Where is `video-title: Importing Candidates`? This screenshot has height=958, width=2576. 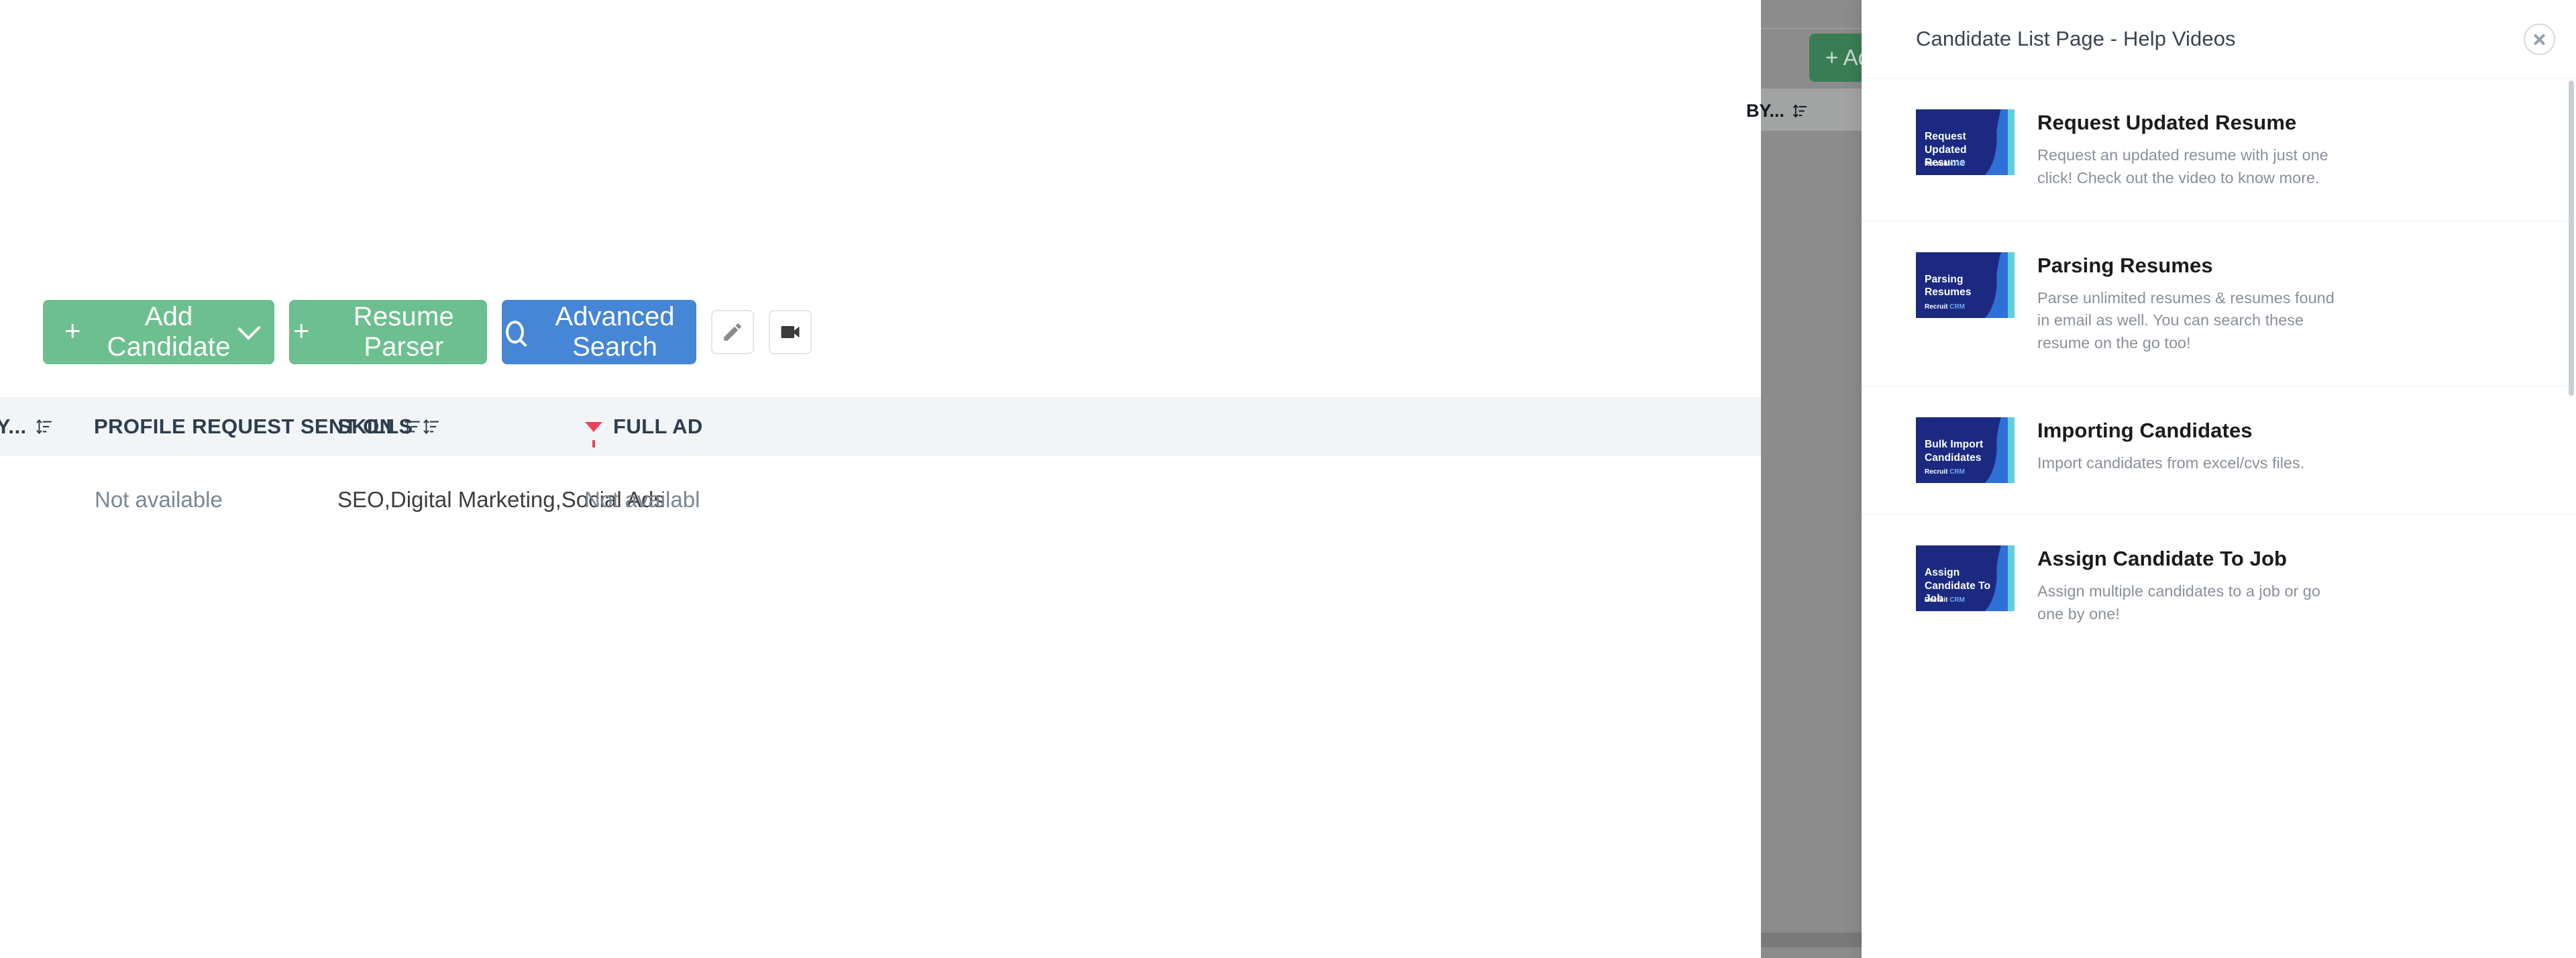 video-title: Importing Candidates is located at coordinates (2145, 431).